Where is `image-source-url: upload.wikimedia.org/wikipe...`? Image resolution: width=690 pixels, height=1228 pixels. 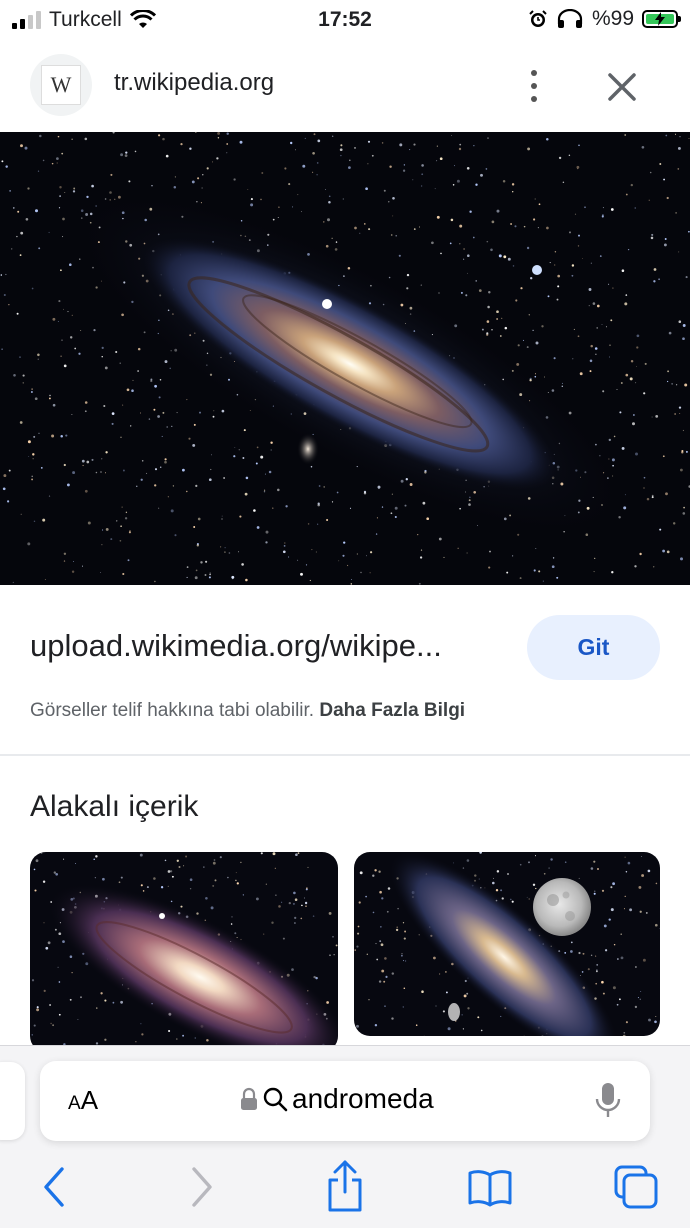 image-source-url: upload.wikimedia.org/wikipe... is located at coordinates (265, 646).